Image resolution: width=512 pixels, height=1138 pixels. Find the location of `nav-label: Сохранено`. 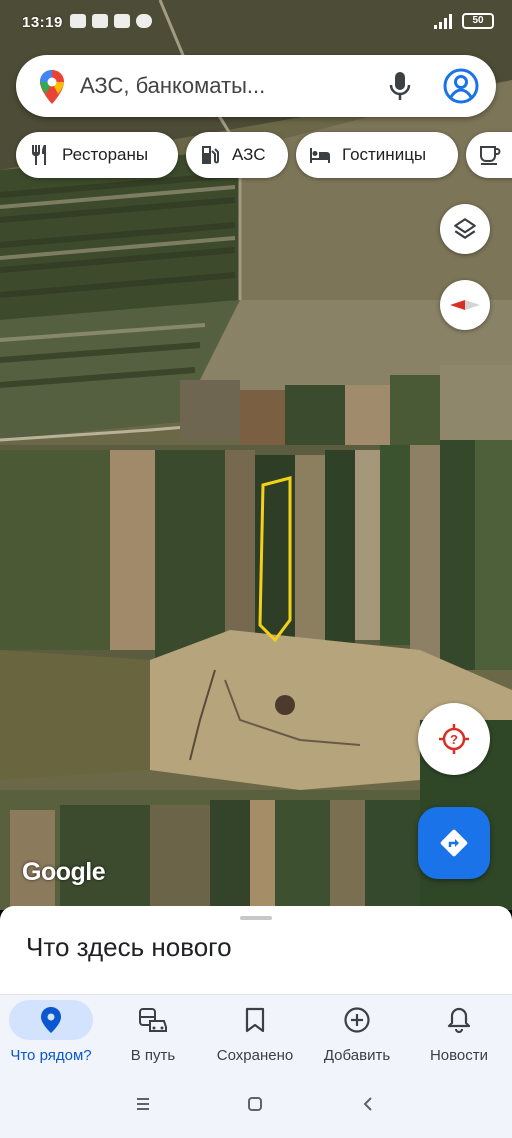

nav-label: Сохранено is located at coordinates (255, 1055).